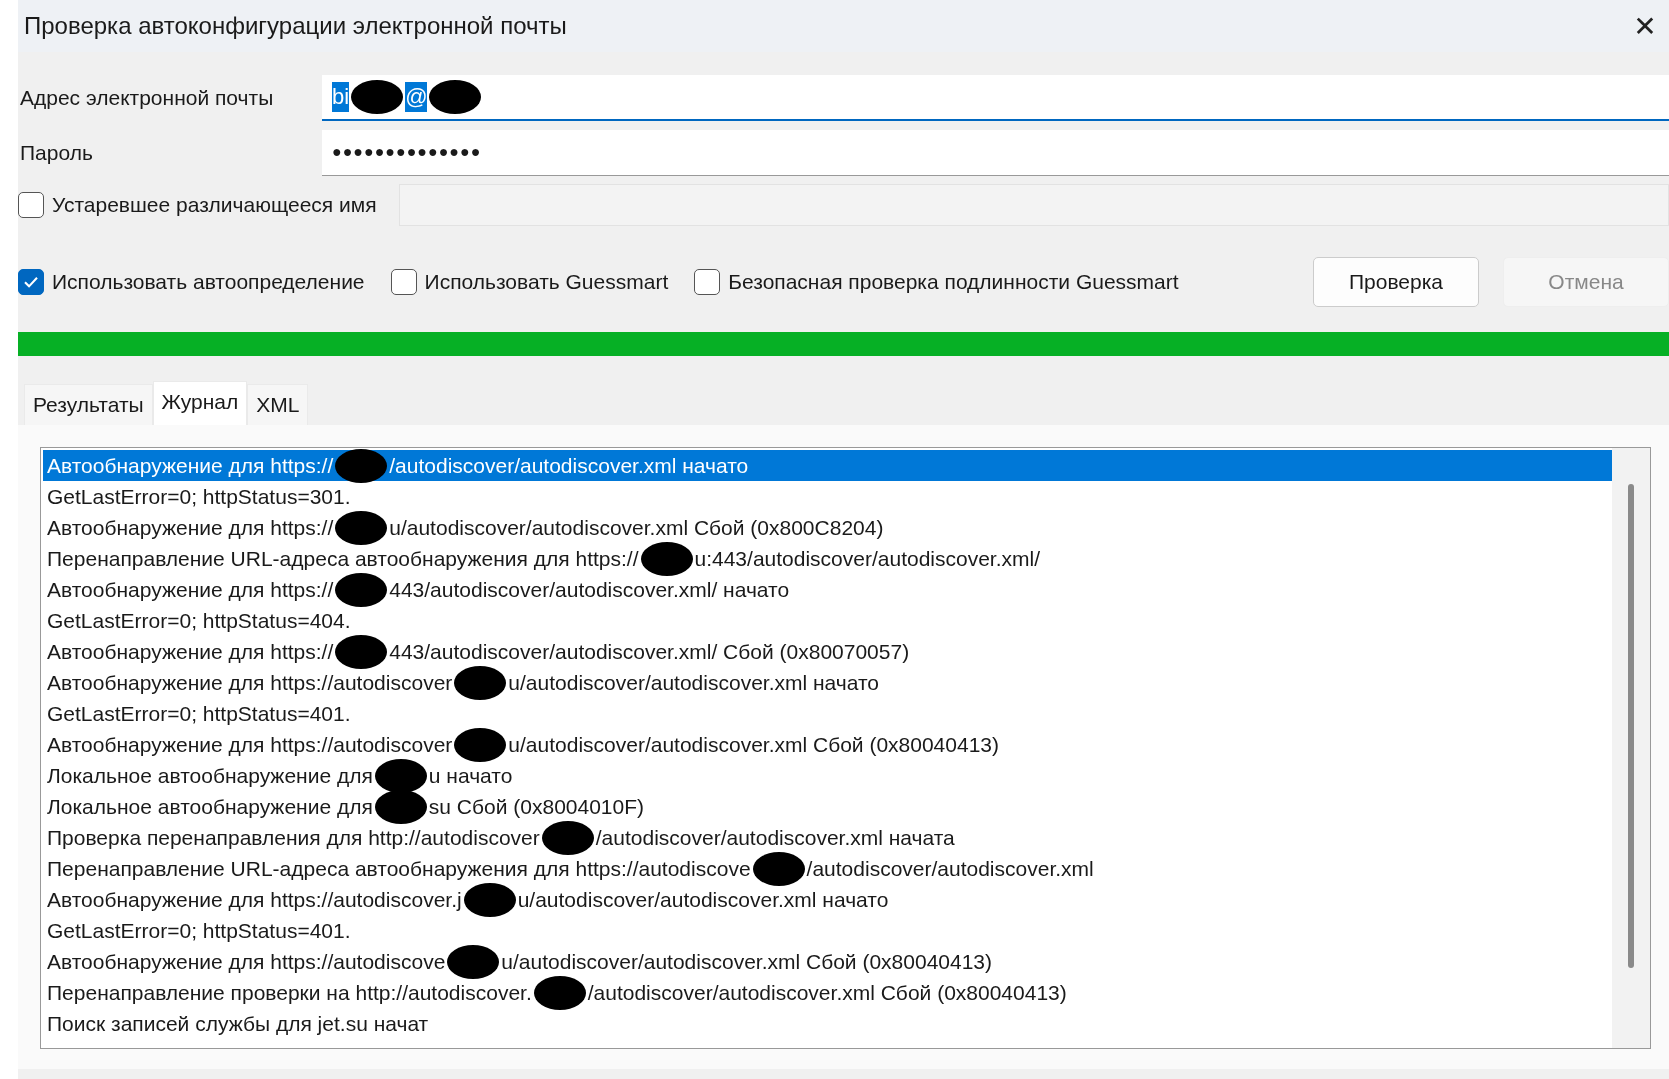 This screenshot has height=1079, width=1669. What do you see at coordinates (827, 1023) in the screenshot?
I see `log-entry: Поиск записей службы для jet.su начат` at bounding box center [827, 1023].